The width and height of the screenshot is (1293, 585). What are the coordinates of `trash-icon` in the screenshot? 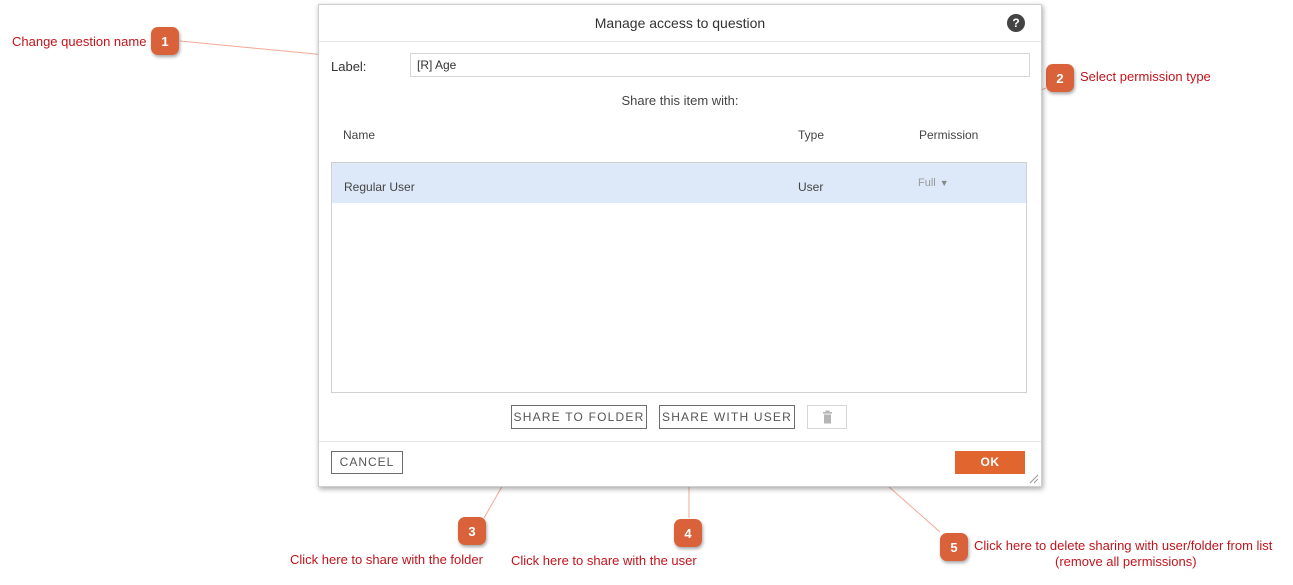 It's located at (827, 417).